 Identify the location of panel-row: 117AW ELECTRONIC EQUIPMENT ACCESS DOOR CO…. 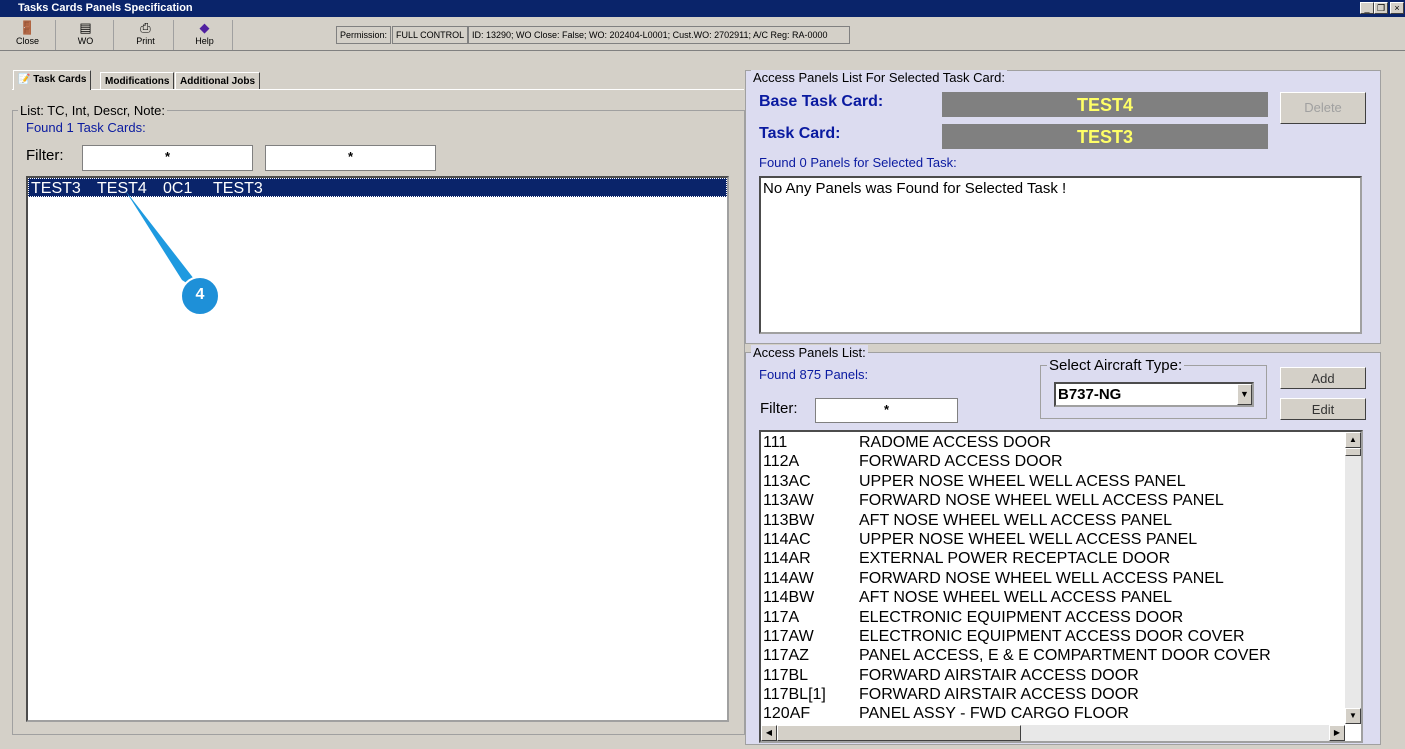
(1053, 636).